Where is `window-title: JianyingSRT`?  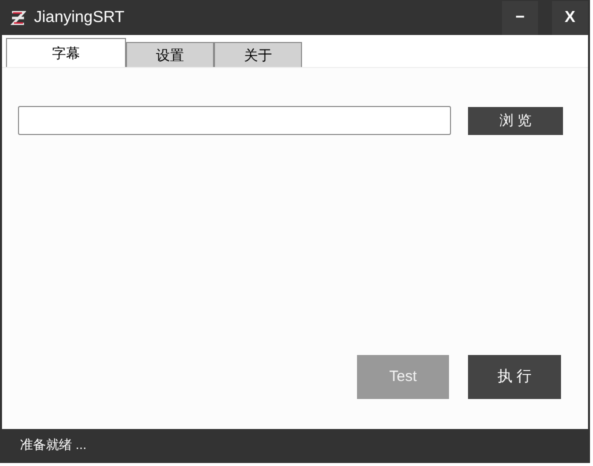
window-title: JianyingSRT is located at coordinates (79, 18).